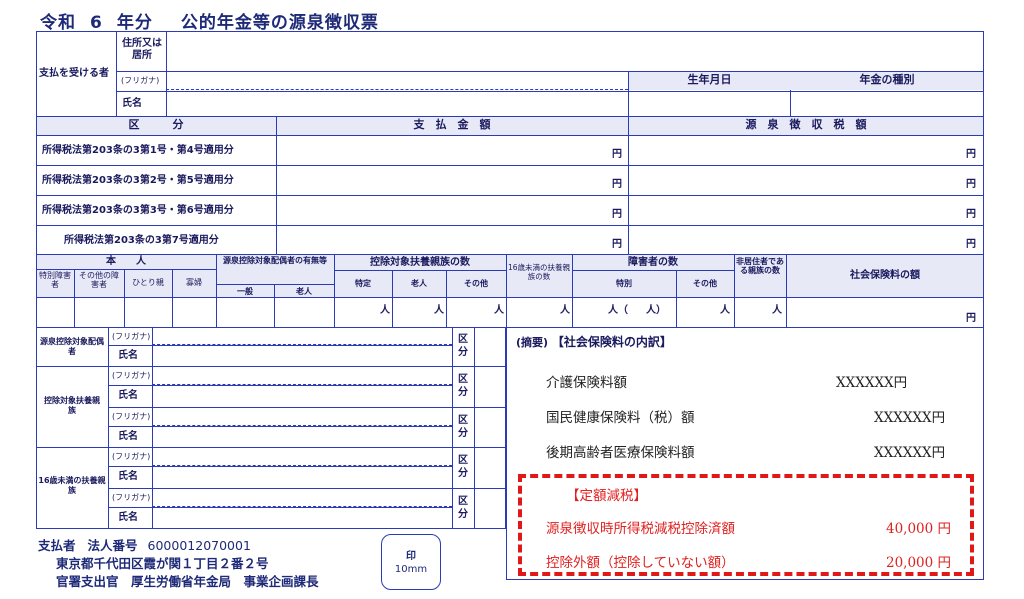  I want to click on flat-tax-heading: 【定額減税】, so click(606, 496).